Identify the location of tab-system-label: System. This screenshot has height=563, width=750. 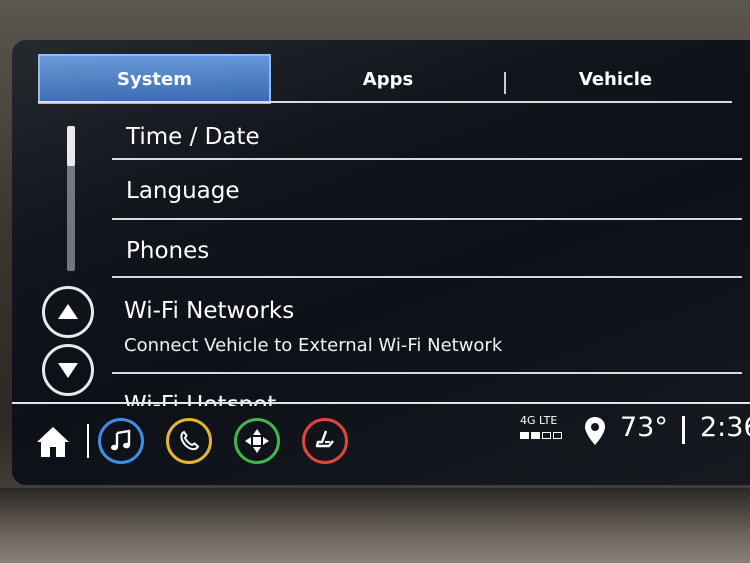
(154, 79).